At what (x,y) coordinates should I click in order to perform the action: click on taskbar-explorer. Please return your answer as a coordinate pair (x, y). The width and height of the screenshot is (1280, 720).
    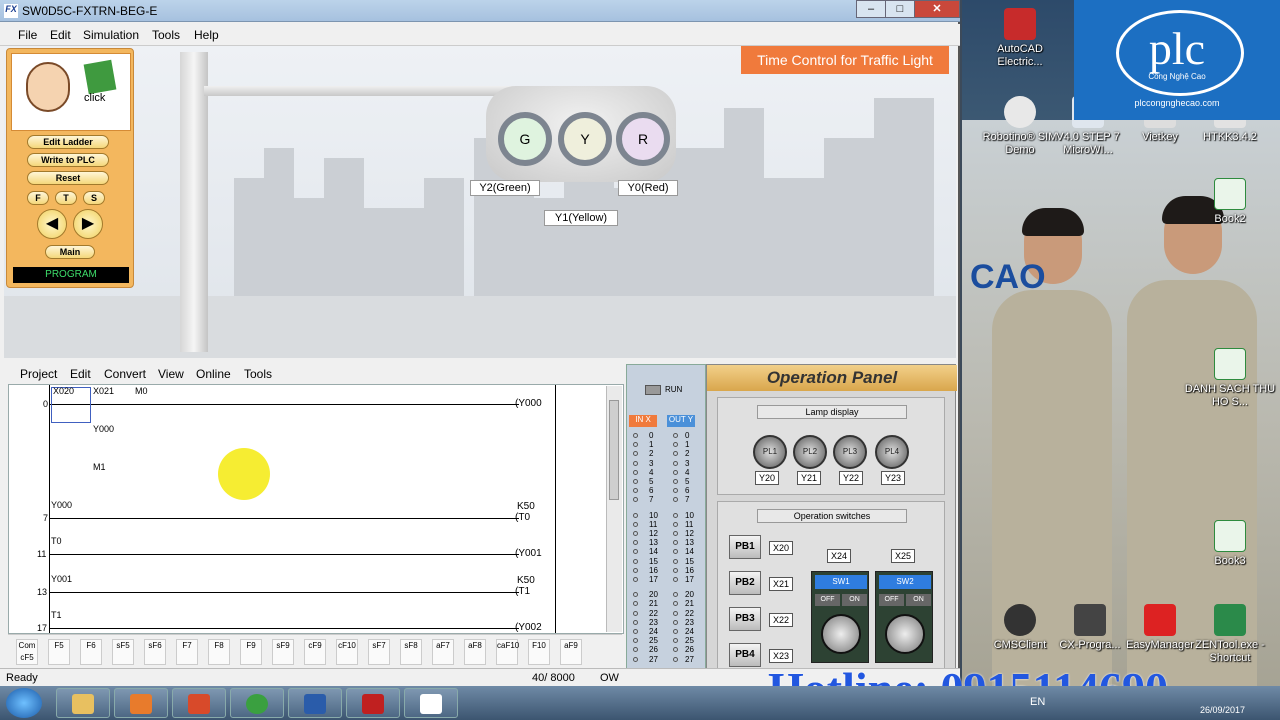
    Looking at the image, I should click on (83, 703).